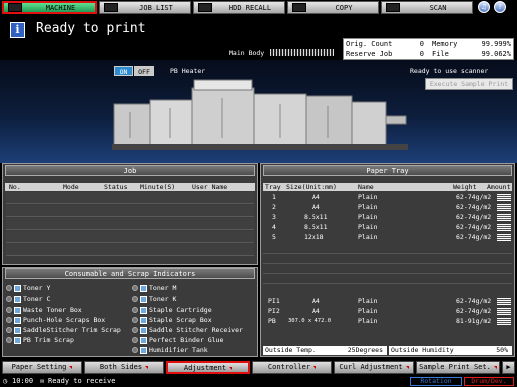  Describe the element at coordinates (325, 350) in the screenshot. I see `outside-temp-box: Outside Temp. 25Degrees` at that location.